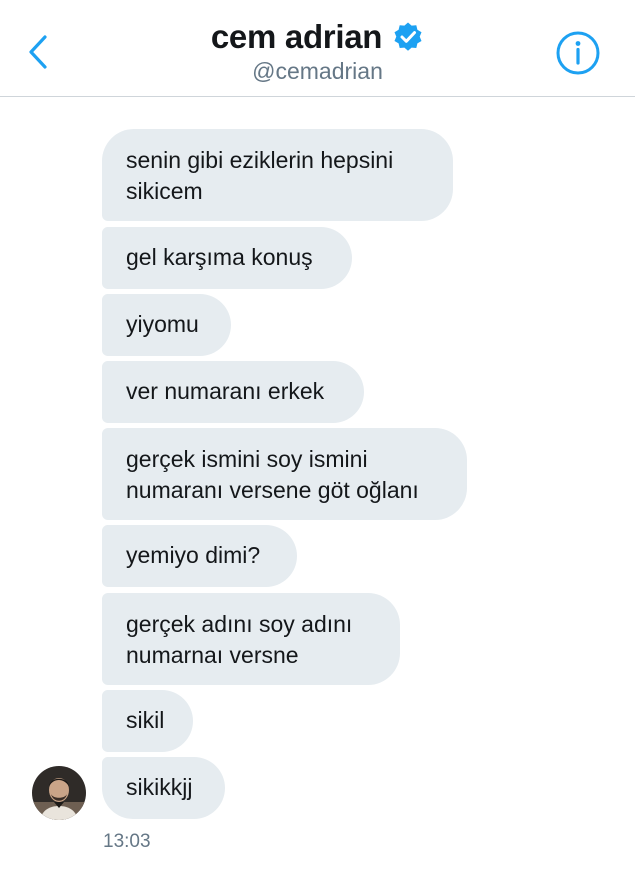 The width and height of the screenshot is (635, 870). What do you see at coordinates (296, 36) in the screenshot?
I see `contact-name: cem adrian` at bounding box center [296, 36].